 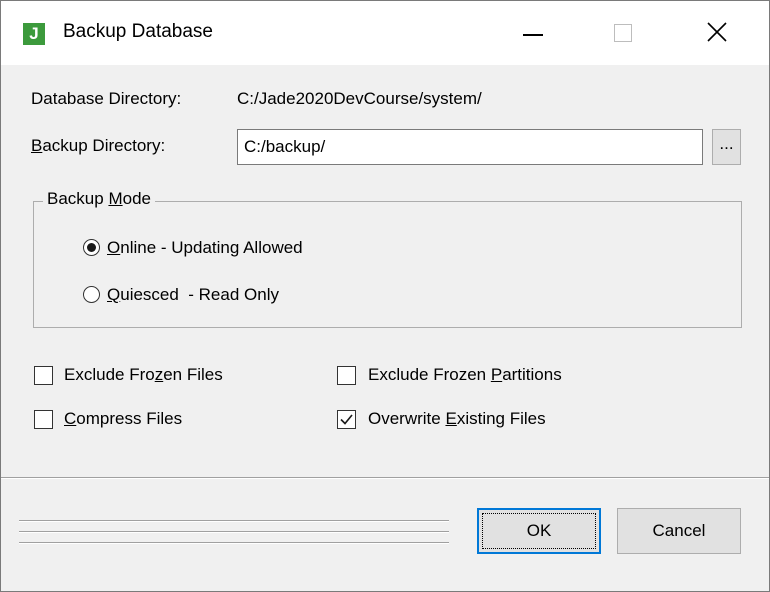 I want to click on quiesced-radio, so click(x=91, y=294).